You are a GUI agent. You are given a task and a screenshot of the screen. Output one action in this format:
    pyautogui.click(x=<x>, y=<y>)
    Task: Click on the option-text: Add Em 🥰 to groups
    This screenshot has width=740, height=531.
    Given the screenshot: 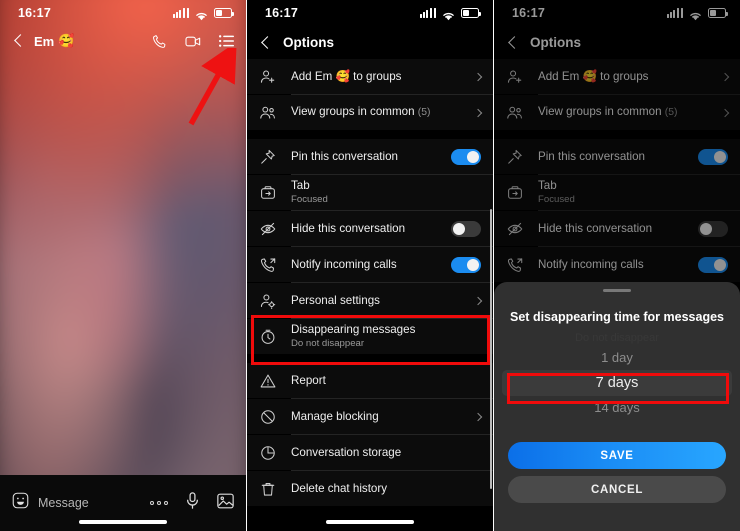 What is the action you would take?
    pyautogui.click(x=346, y=77)
    